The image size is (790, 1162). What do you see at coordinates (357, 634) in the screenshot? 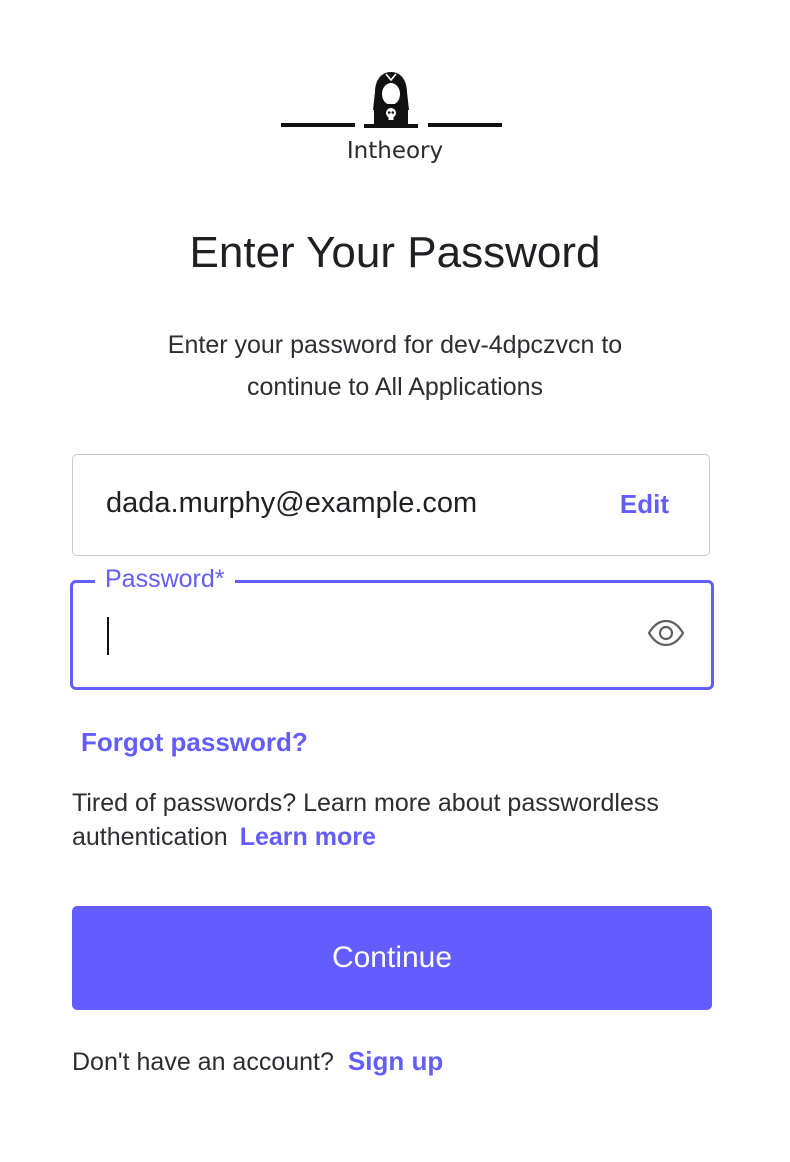
I see `password-input` at bounding box center [357, 634].